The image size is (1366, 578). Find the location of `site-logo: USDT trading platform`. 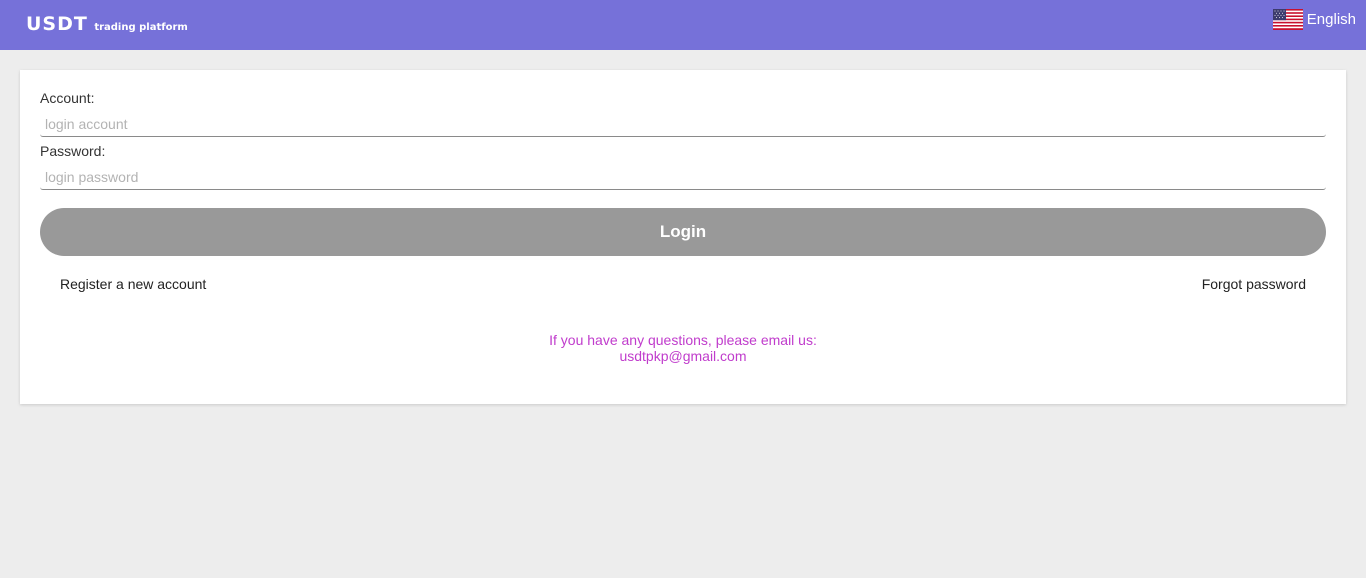

site-logo: USDT trading platform is located at coordinates (107, 24).